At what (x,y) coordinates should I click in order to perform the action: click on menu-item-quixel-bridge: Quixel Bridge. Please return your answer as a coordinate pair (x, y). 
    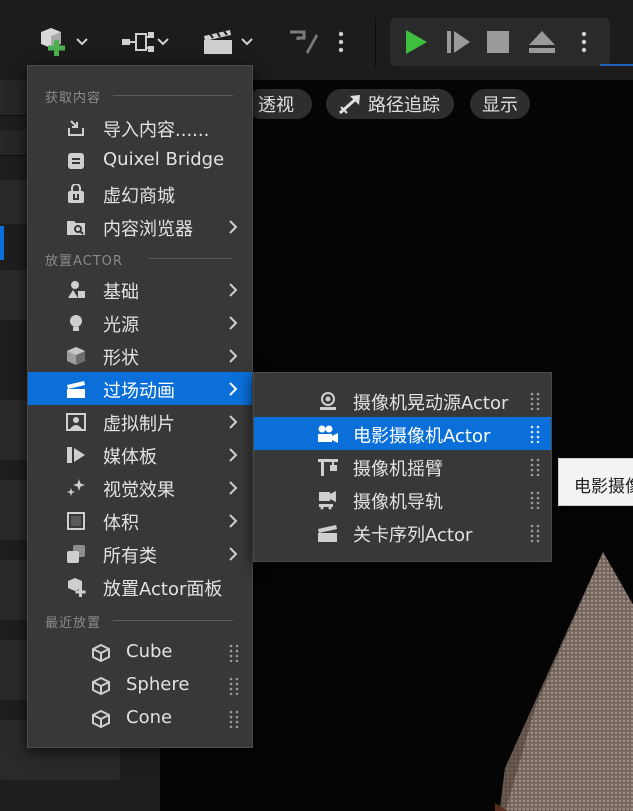
    Looking at the image, I should click on (140, 160).